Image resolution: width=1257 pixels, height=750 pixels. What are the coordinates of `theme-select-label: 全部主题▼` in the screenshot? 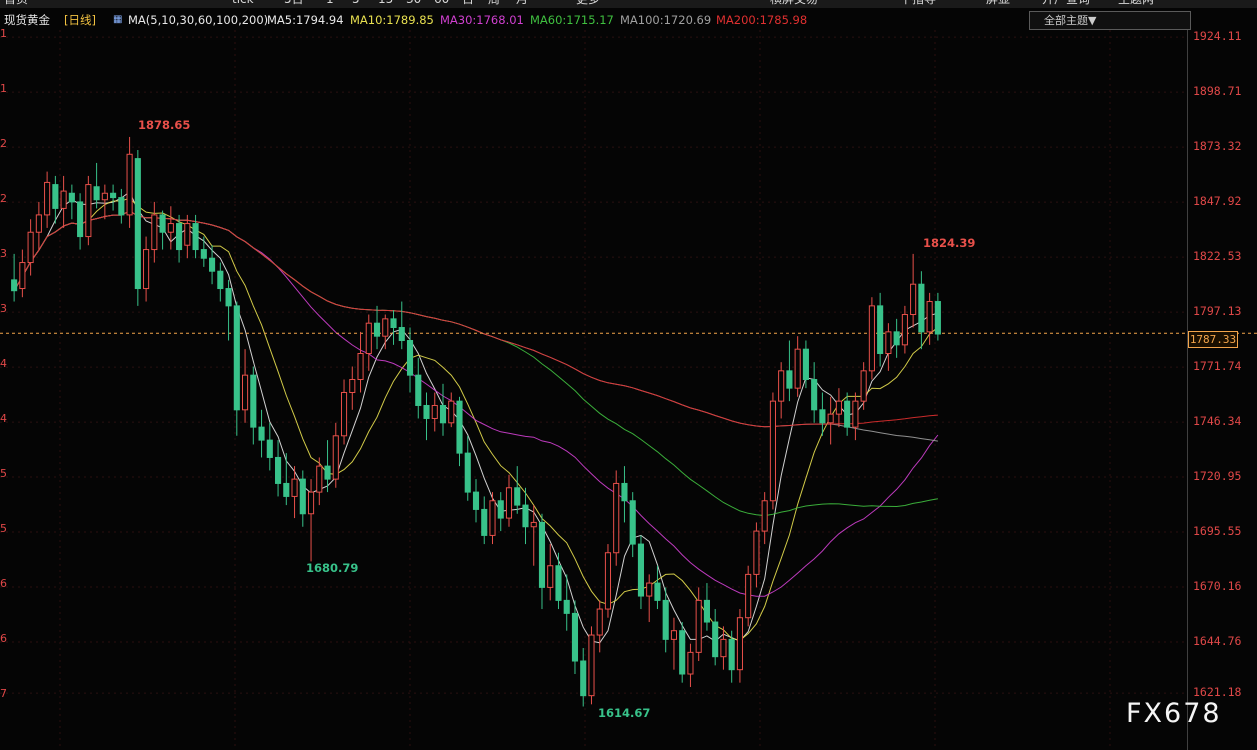 It's located at (1070, 20).